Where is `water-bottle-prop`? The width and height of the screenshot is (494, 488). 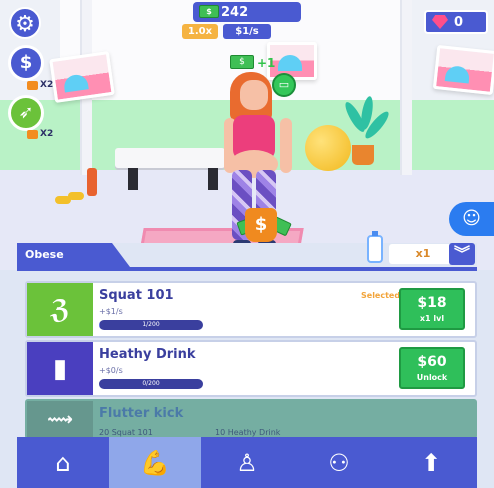 water-bottle-prop is located at coordinates (92, 182).